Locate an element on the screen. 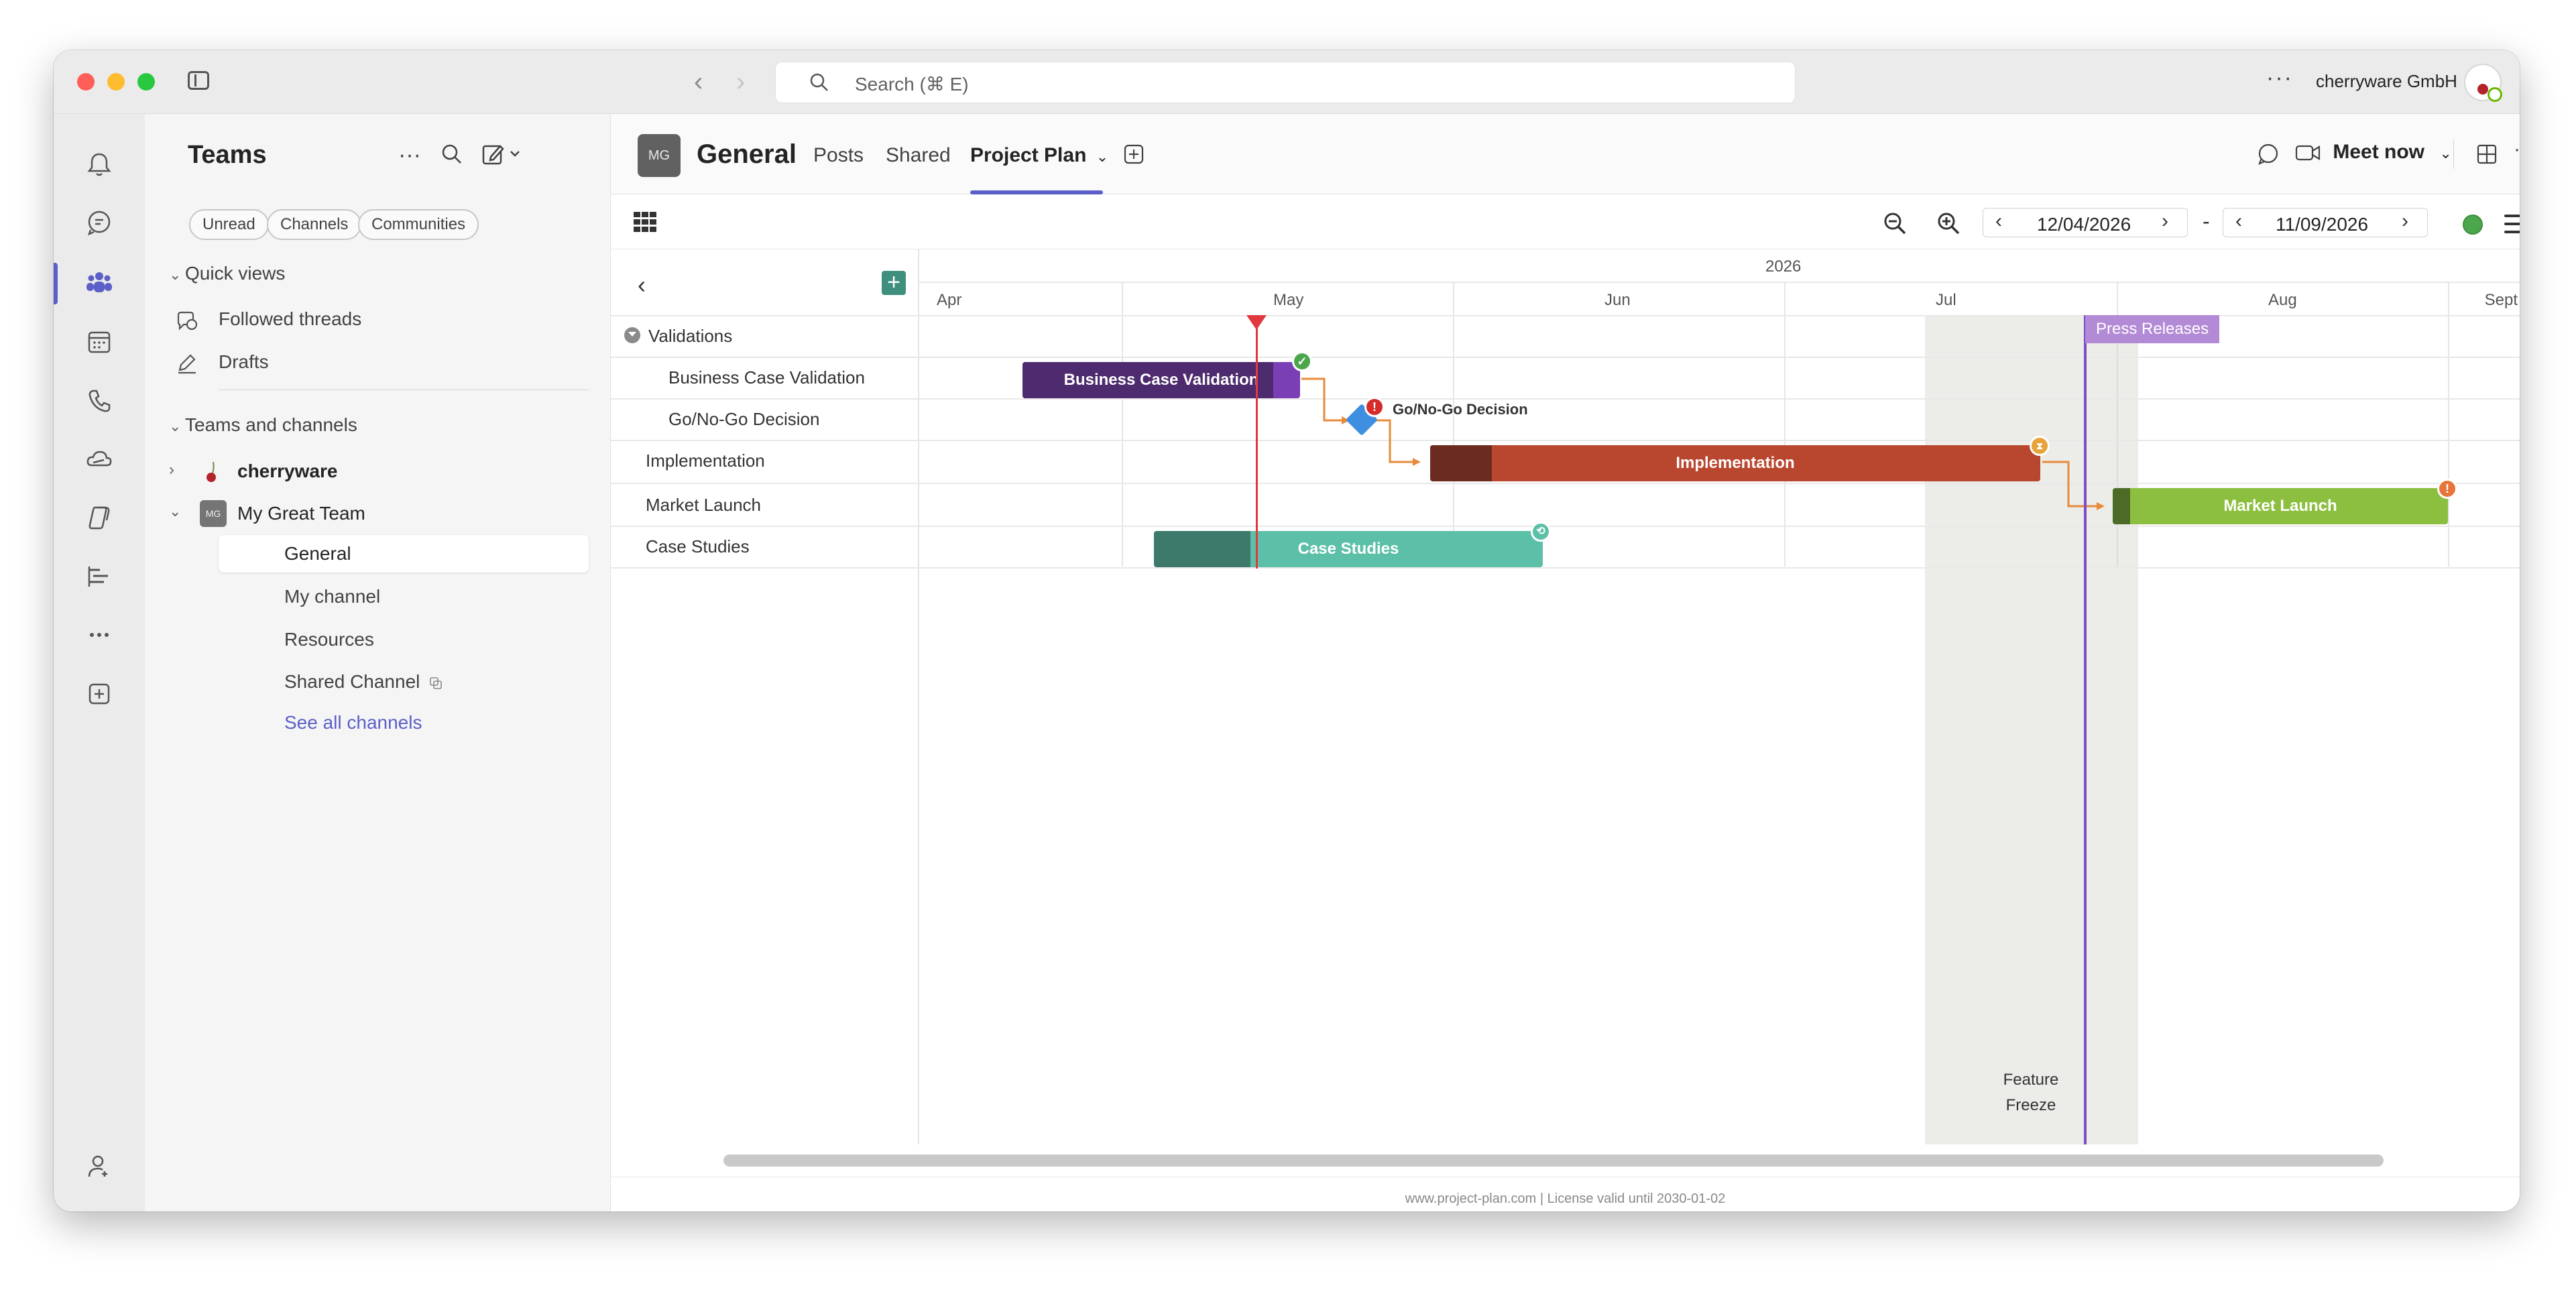  press-releases-label: Press Releases is located at coordinates (2152, 329).